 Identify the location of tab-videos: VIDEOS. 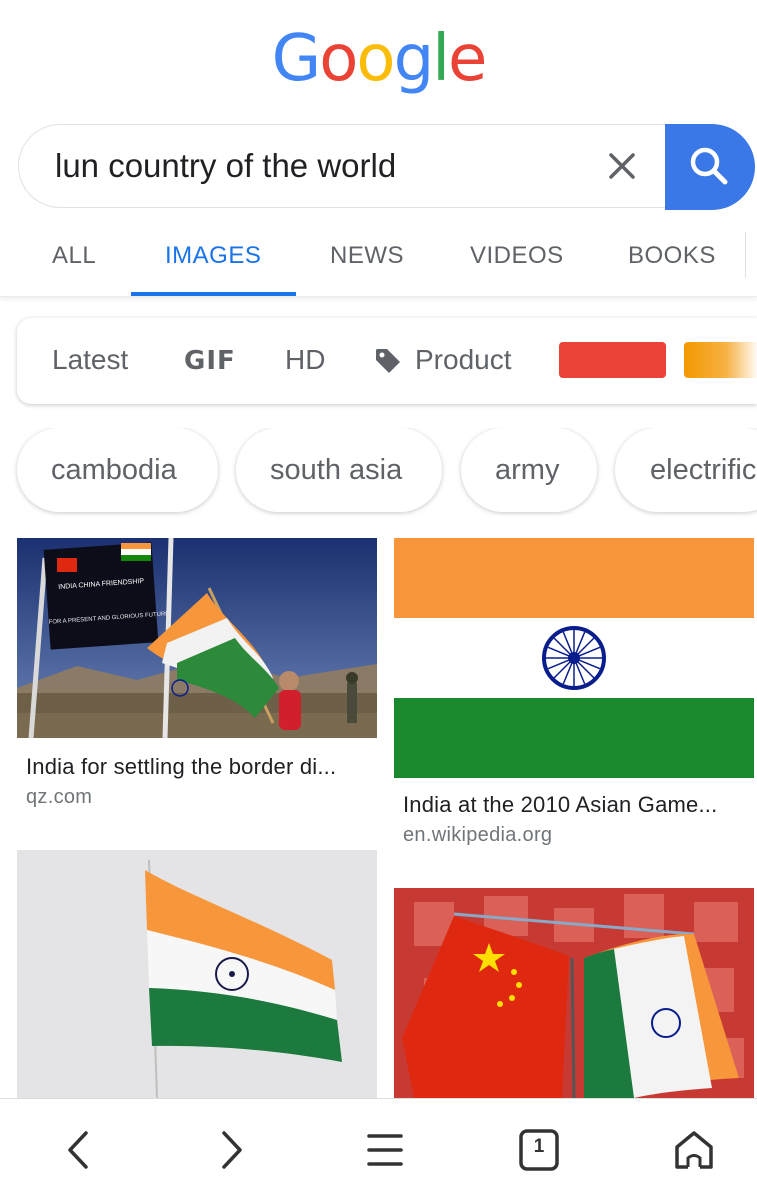
(517, 256).